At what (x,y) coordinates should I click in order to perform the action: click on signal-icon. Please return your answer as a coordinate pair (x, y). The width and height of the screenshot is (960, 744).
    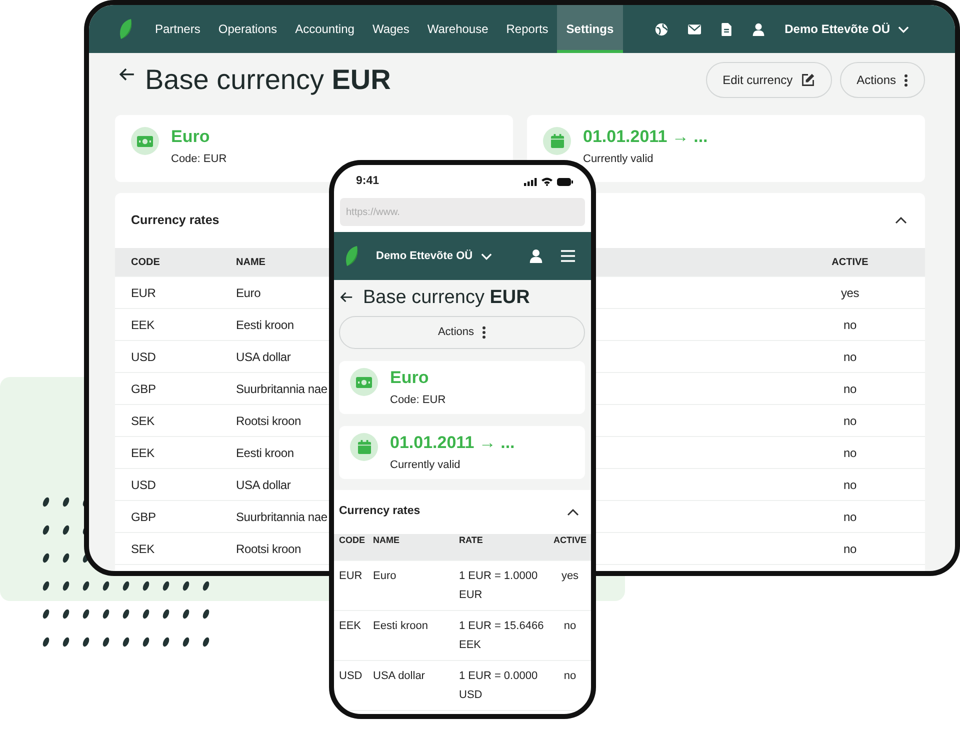
    Looking at the image, I should click on (530, 182).